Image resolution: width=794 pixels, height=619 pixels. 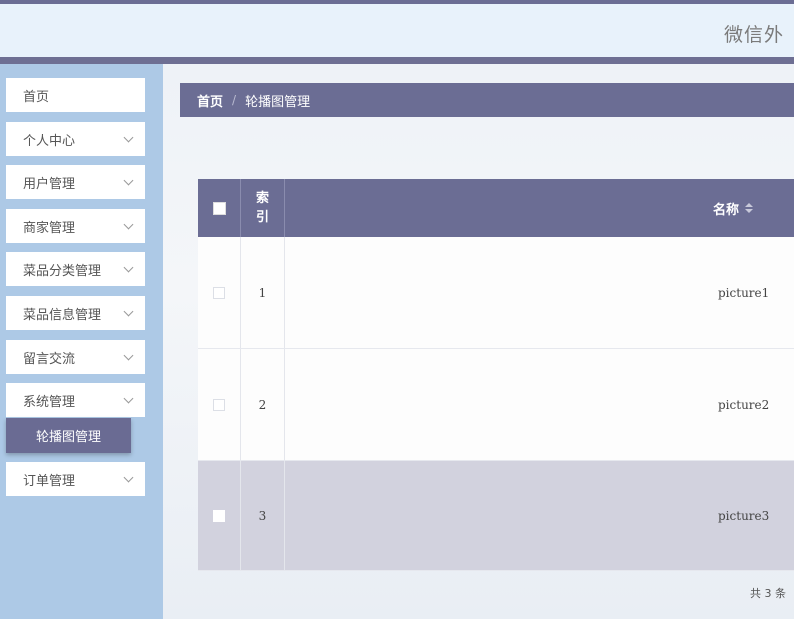 I want to click on pagination-total: 共 3 条, so click(x=768, y=593).